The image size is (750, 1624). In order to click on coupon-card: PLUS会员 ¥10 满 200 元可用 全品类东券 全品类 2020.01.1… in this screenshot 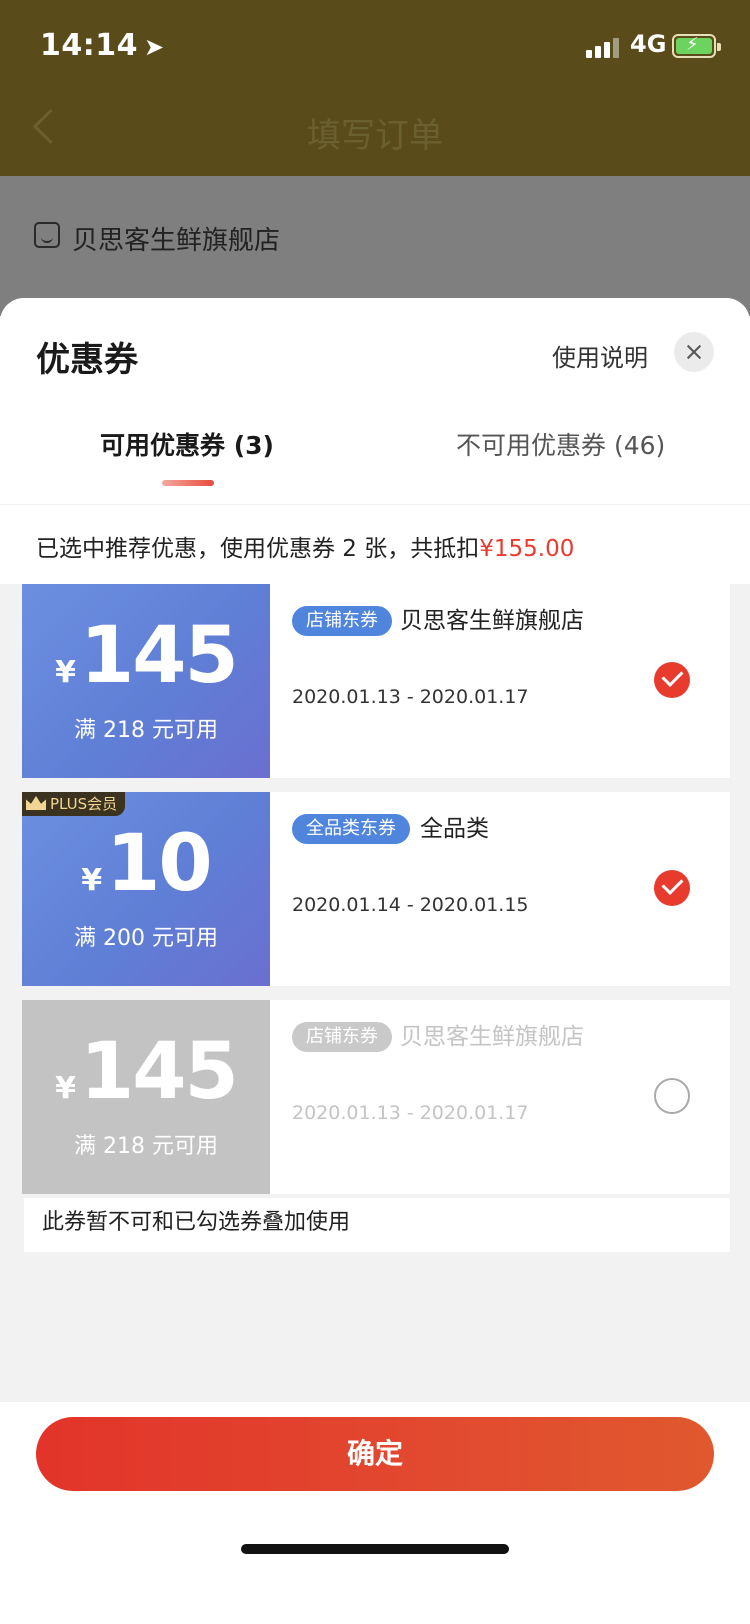, I will do `click(376, 889)`.